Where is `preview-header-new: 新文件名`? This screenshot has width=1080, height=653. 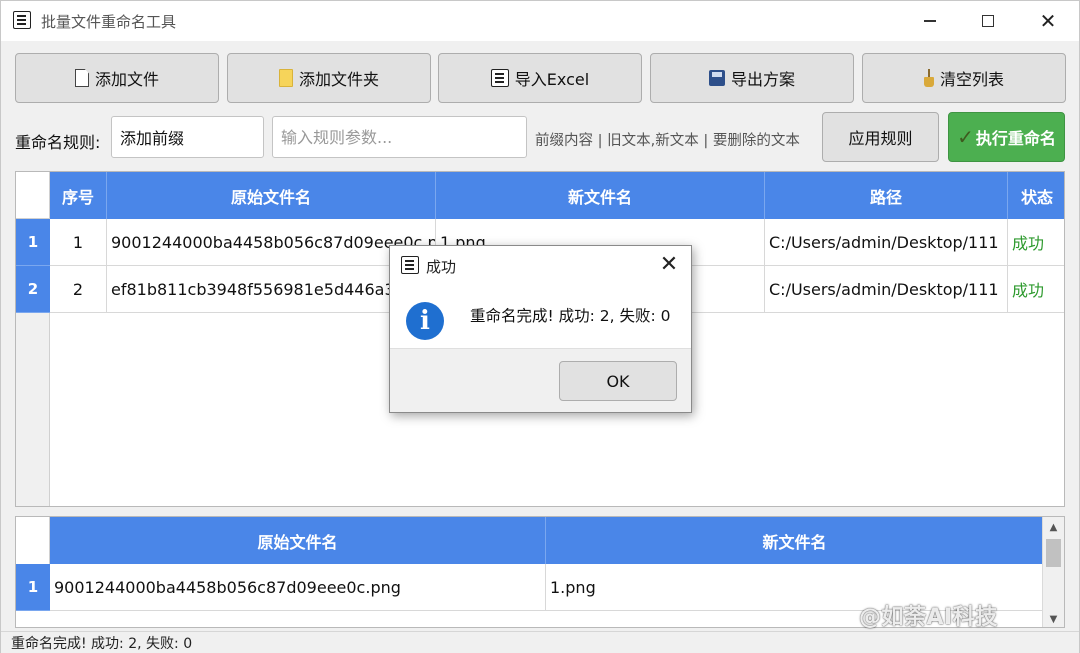
preview-header-new: 新文件名 is located at coordinates (795, 540).